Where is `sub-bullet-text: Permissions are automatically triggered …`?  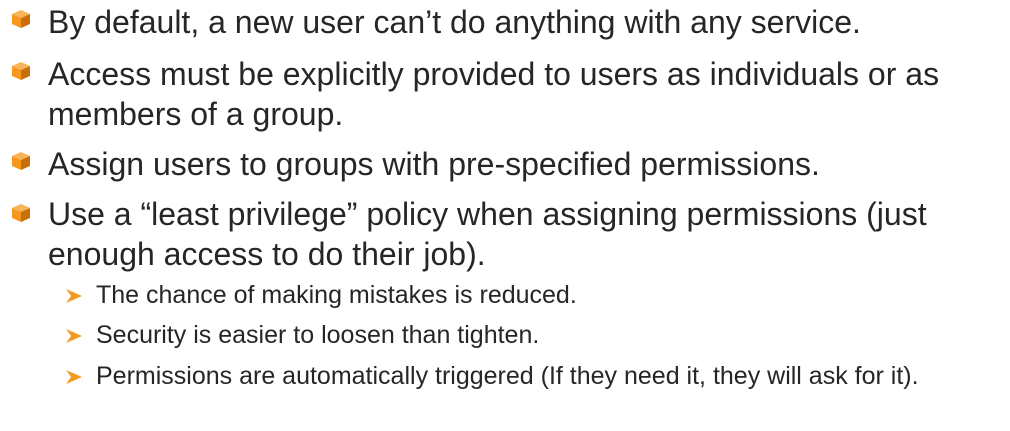 sub-bullet-text: Permissions are automatically triggered … is located at coordinates (507, 376).